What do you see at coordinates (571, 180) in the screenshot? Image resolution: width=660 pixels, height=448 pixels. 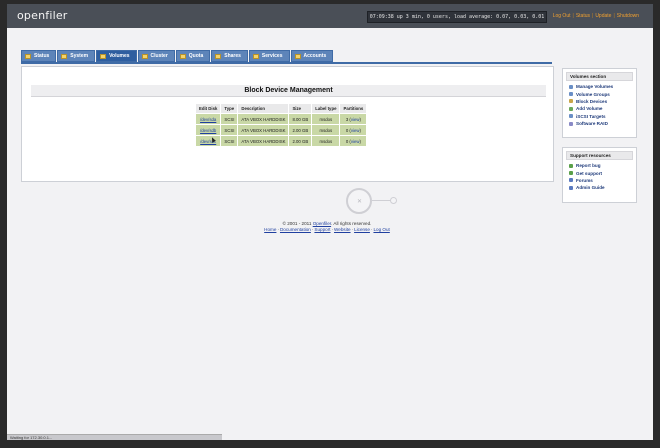 I see `forums-icon` at bounding box center [571, 180].